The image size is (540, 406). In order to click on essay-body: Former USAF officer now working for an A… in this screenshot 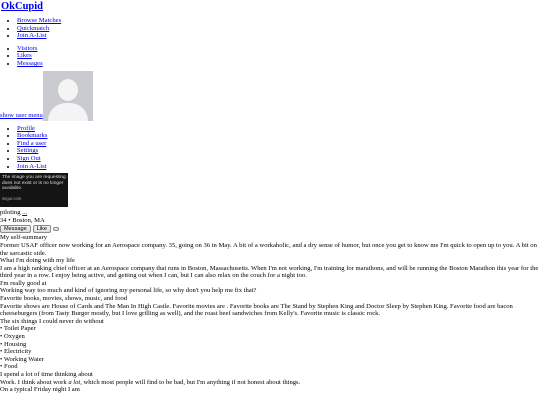, I will do `click(268, 249)`.